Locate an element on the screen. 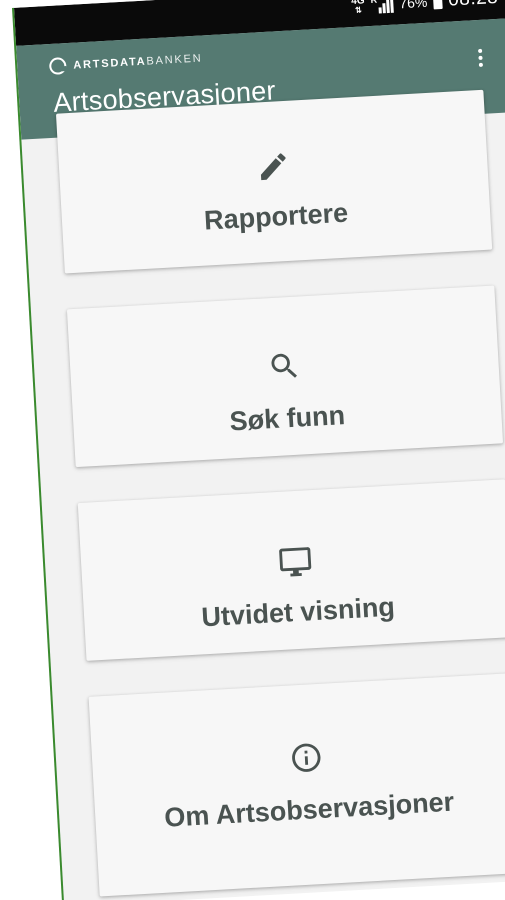 The image size is (505, 900). monitor-icon is located at coordinates (295, 562).